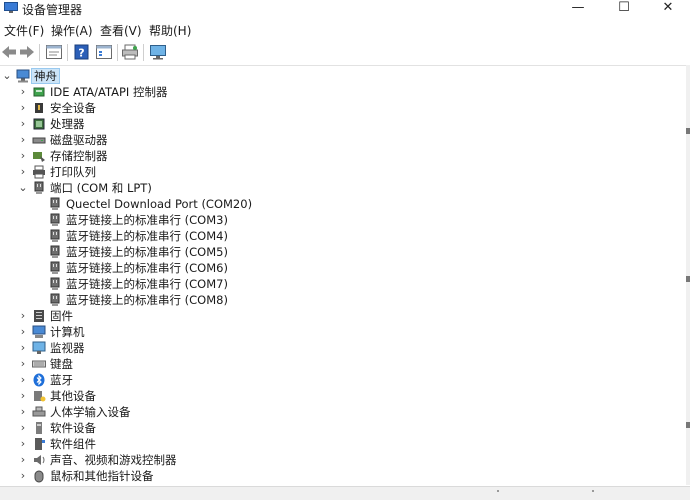 The image size is (690, 500). Describe the element at coordinates (40, 396) in the screenshot. I see `other-devices-icon` at that location.